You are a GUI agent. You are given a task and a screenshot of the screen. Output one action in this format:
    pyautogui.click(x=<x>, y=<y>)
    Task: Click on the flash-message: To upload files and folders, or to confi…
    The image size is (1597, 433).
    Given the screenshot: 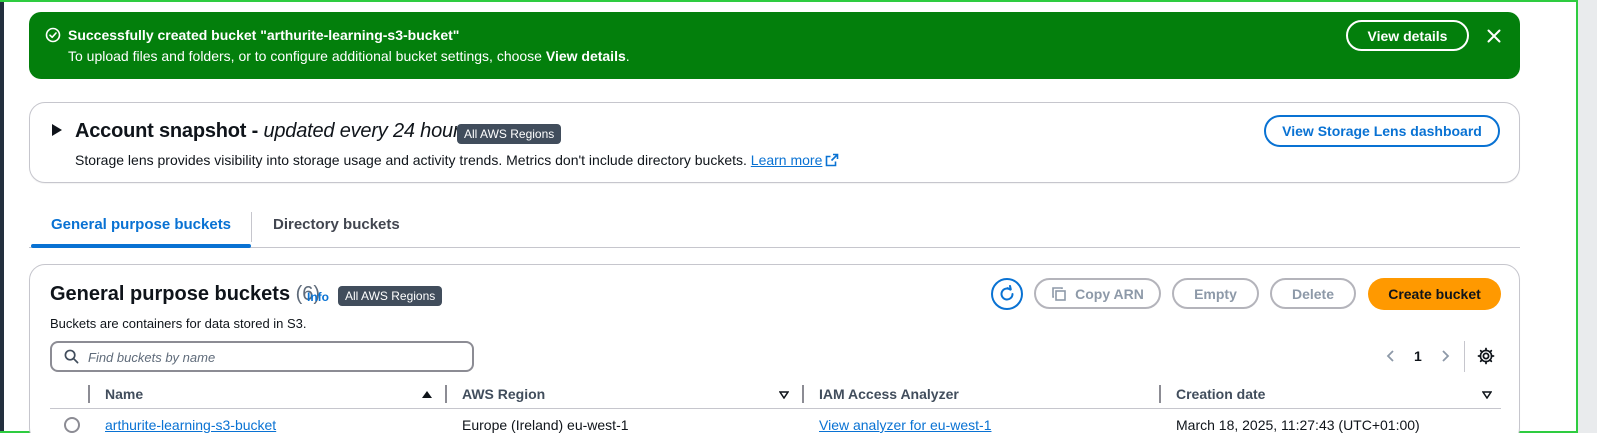 What is the action you would take?
    pyautogui.click(x=349, y=56)
    